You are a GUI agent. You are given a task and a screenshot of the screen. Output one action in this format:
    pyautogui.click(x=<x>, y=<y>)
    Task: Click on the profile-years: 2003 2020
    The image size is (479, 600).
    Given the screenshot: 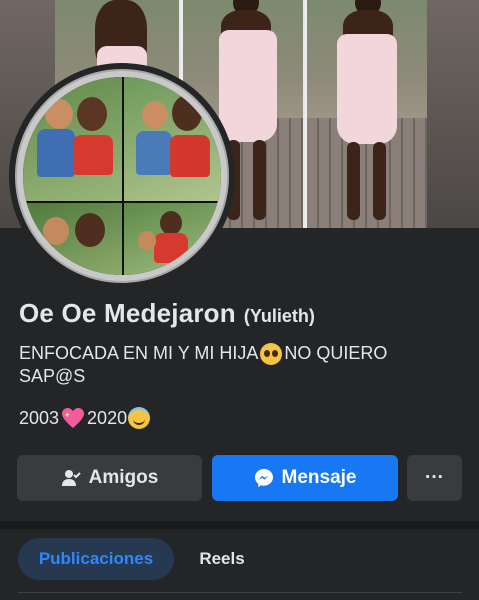 What is the action you would take?
    pyautogui.click(x=85, y=418)
    